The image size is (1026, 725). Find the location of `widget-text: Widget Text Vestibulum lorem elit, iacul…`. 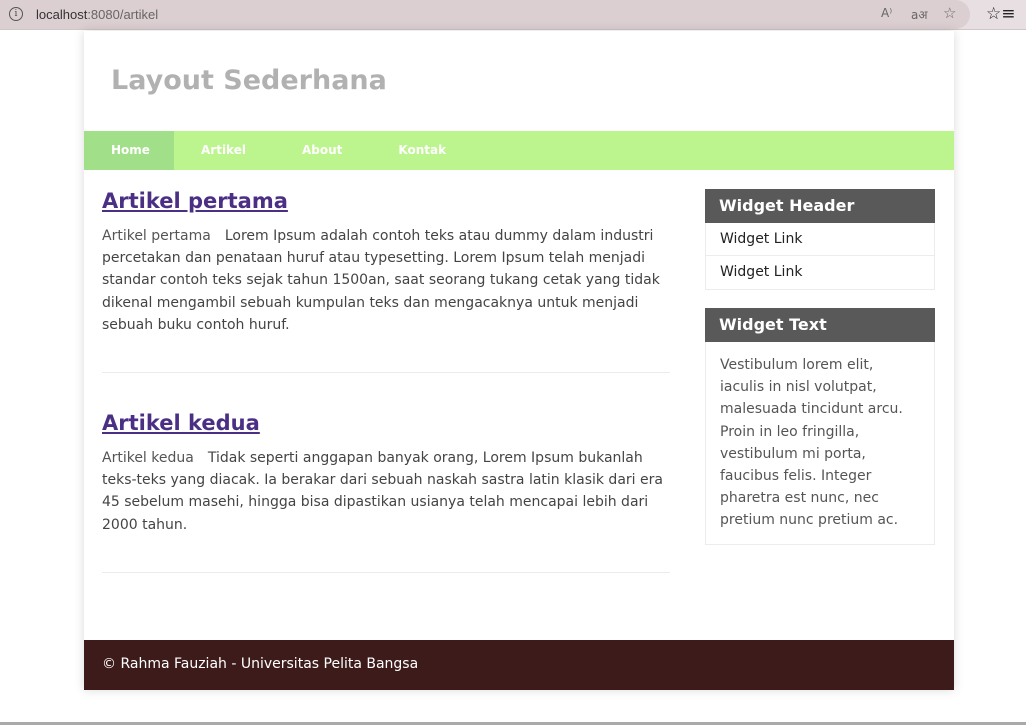

widget-text: Widget Text Vestibulum lorem elit, iacul… is located at coordinates (820, 426).